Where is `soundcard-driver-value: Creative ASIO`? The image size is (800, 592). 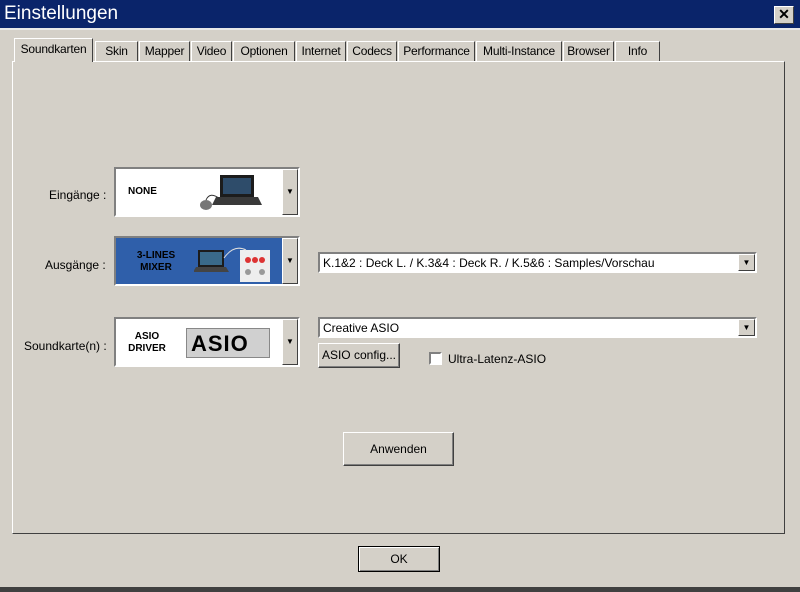
soundcard-driver-value: Creative ASIO is located at coordinates (361, 328).